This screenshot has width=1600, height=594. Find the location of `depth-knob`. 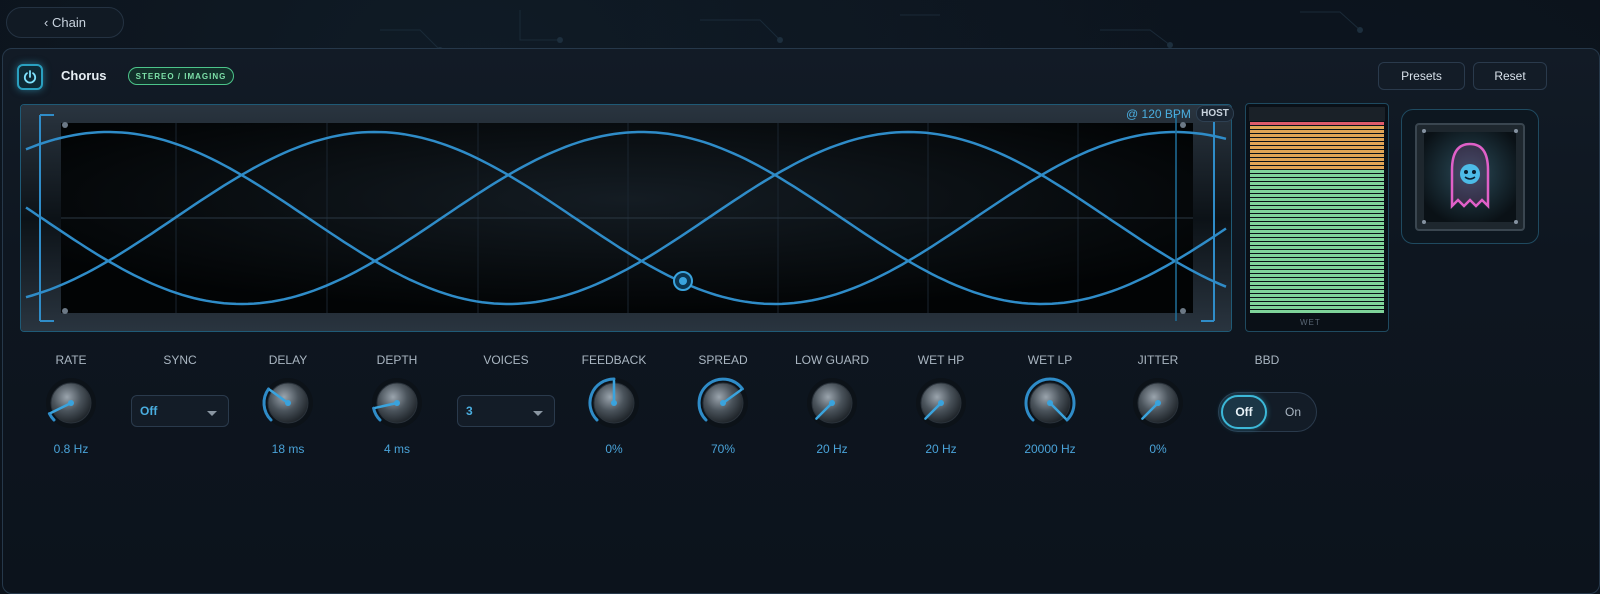

depth-knob is located at coordinates (397, 403).